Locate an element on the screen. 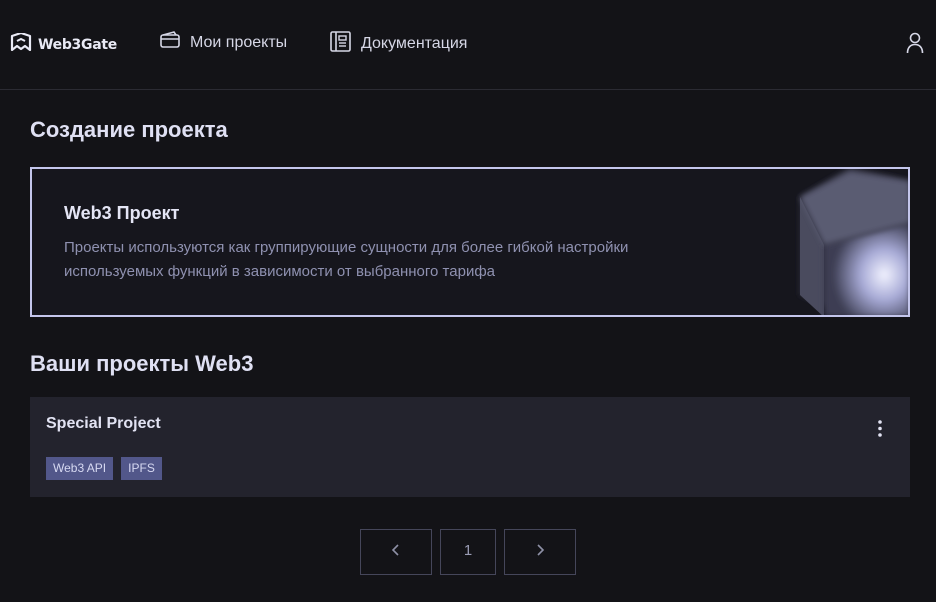  project-tags: Web3 API IPFS is located at coordinates (104, 468).